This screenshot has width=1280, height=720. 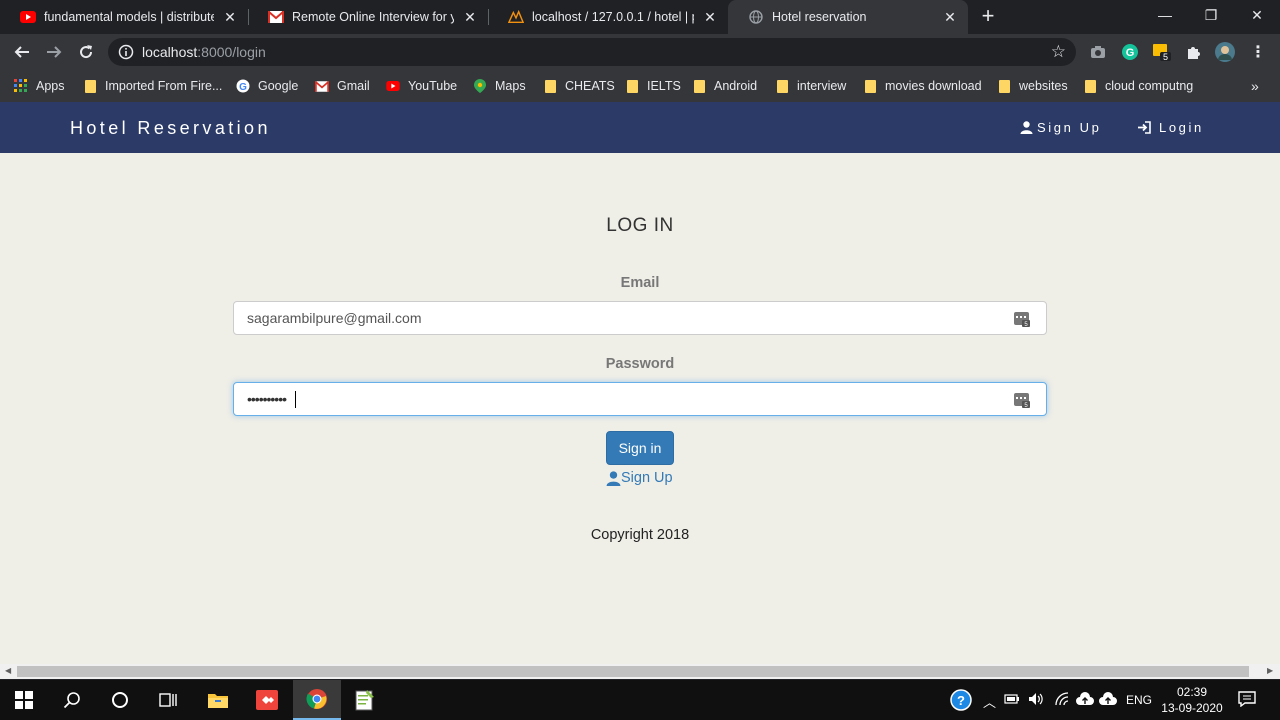 I want to click on grammarly-extension-icon: G, so click(x=1130, y=52).